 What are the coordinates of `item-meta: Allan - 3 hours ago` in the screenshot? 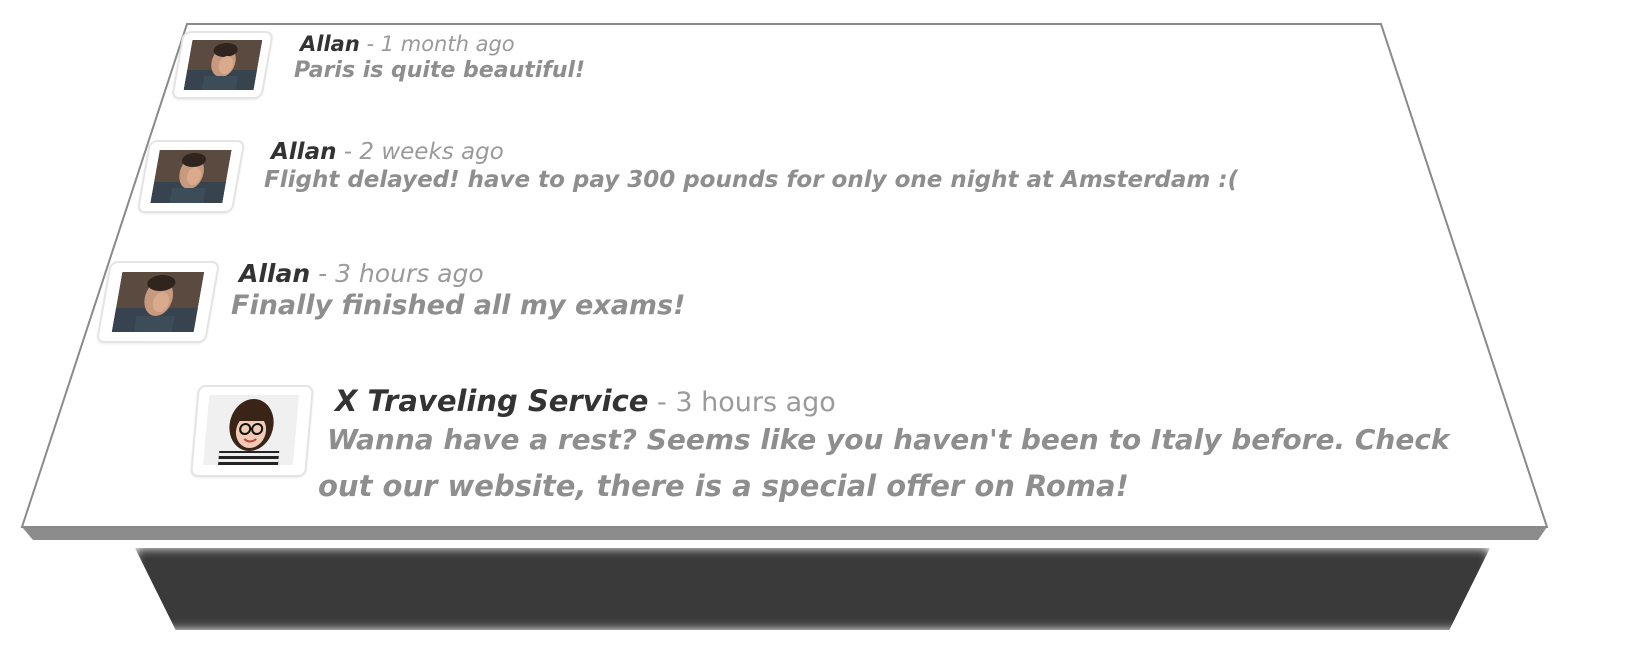 It's located at (361, 273).